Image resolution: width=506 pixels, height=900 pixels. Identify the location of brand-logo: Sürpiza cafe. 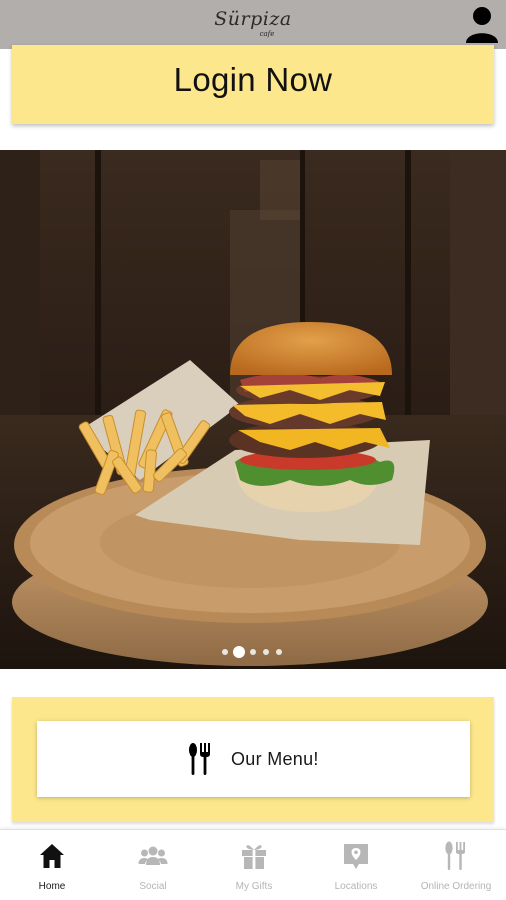
(253, 25).